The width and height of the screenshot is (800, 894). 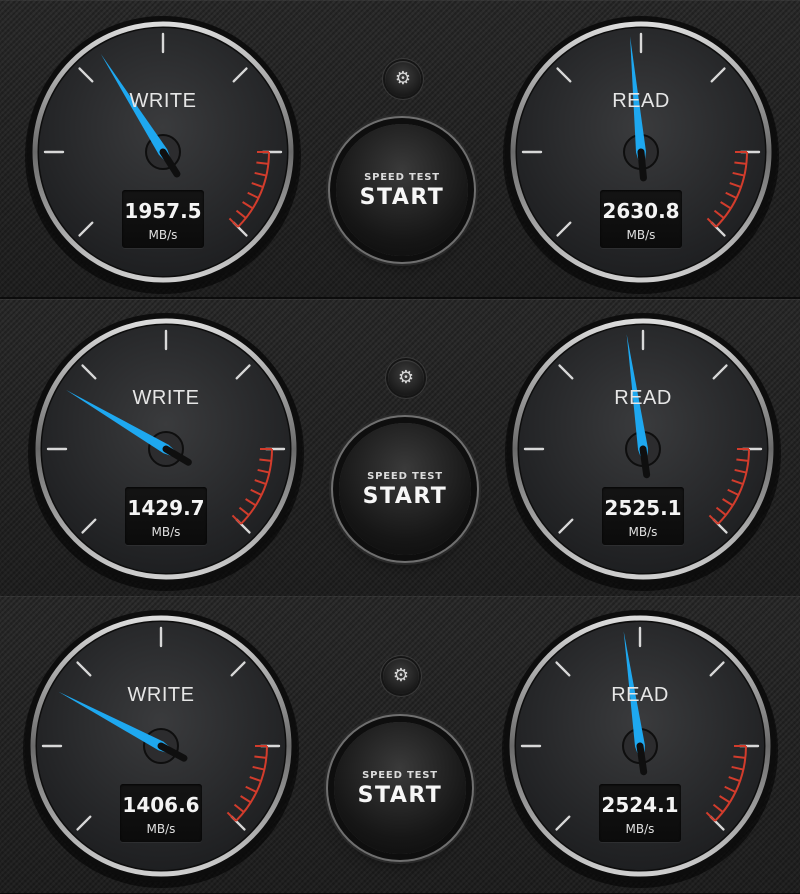 What do you see at coordinates (161, 805) in the screenshot?
I see `write-speed-value: 1406.6` at bounding box center [161, 805].